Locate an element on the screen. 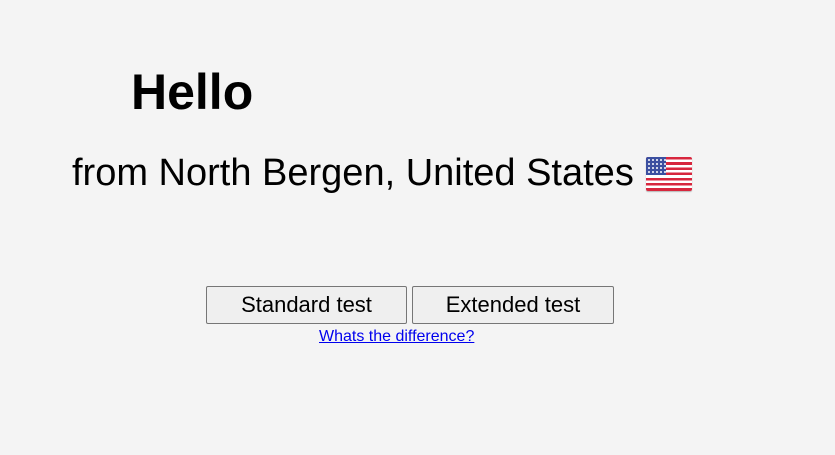  test-button-group: Standard test Extended test is located at coordinates (410, 305).